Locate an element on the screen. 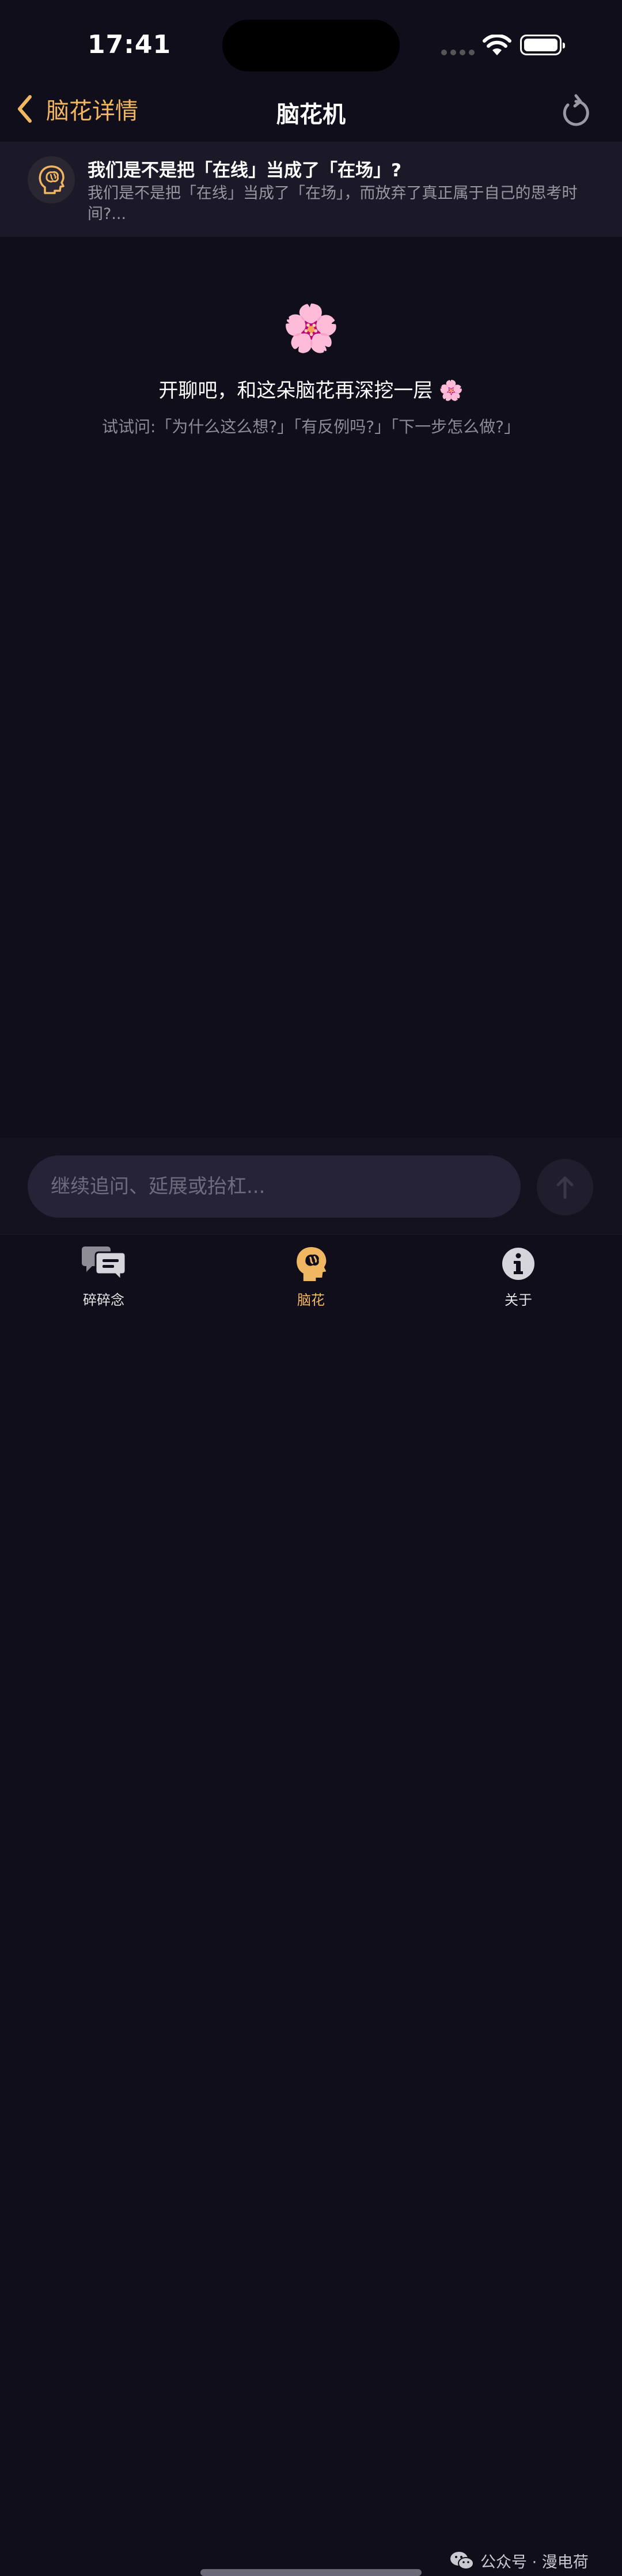 This screenshot has width=622, height=2576. page-title: 脑花机 is located at coordinates (311, 114).